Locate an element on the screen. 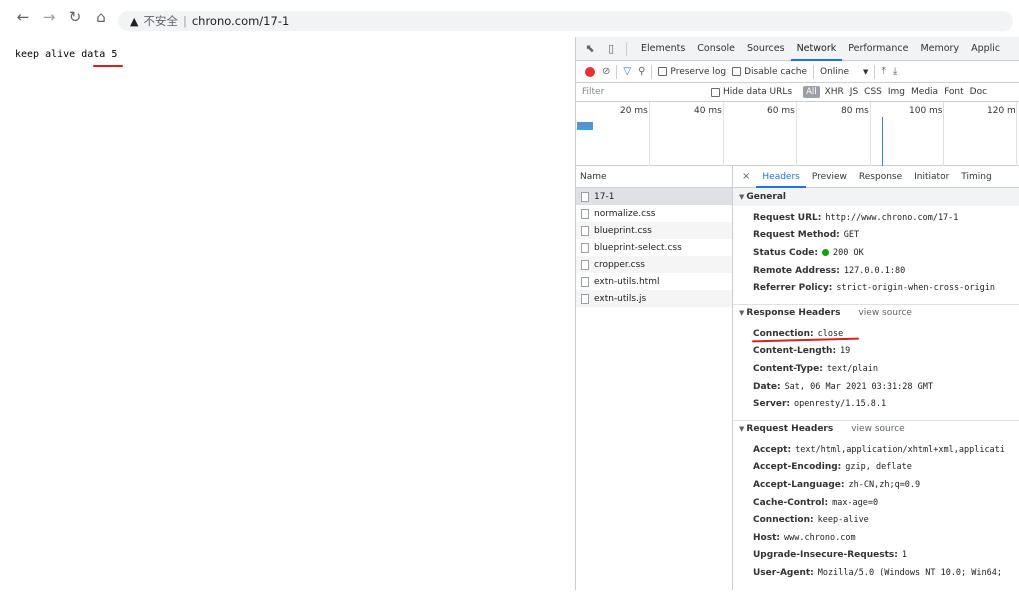 This screenshot has width=1019, height=606. request-row: normalize.css is located at coordinates (654, 213).